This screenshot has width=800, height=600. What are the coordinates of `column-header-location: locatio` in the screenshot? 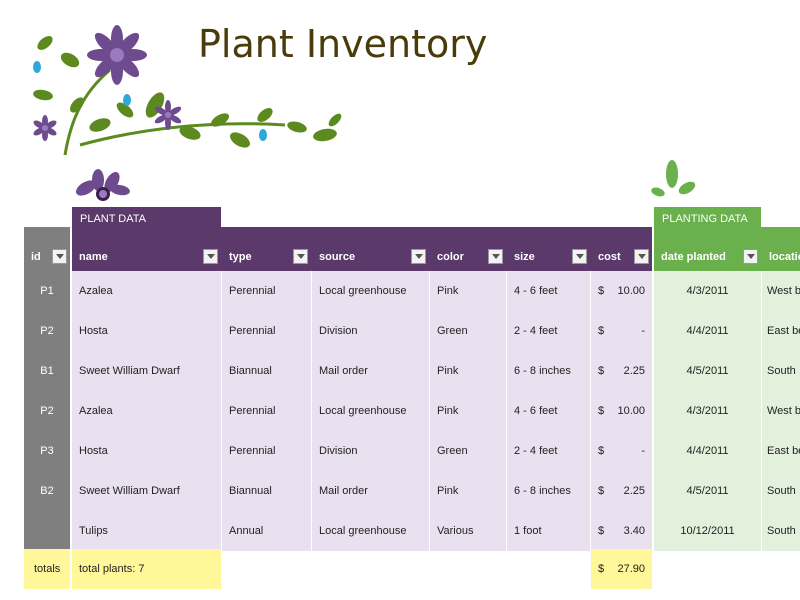 It's located at (781, 256).